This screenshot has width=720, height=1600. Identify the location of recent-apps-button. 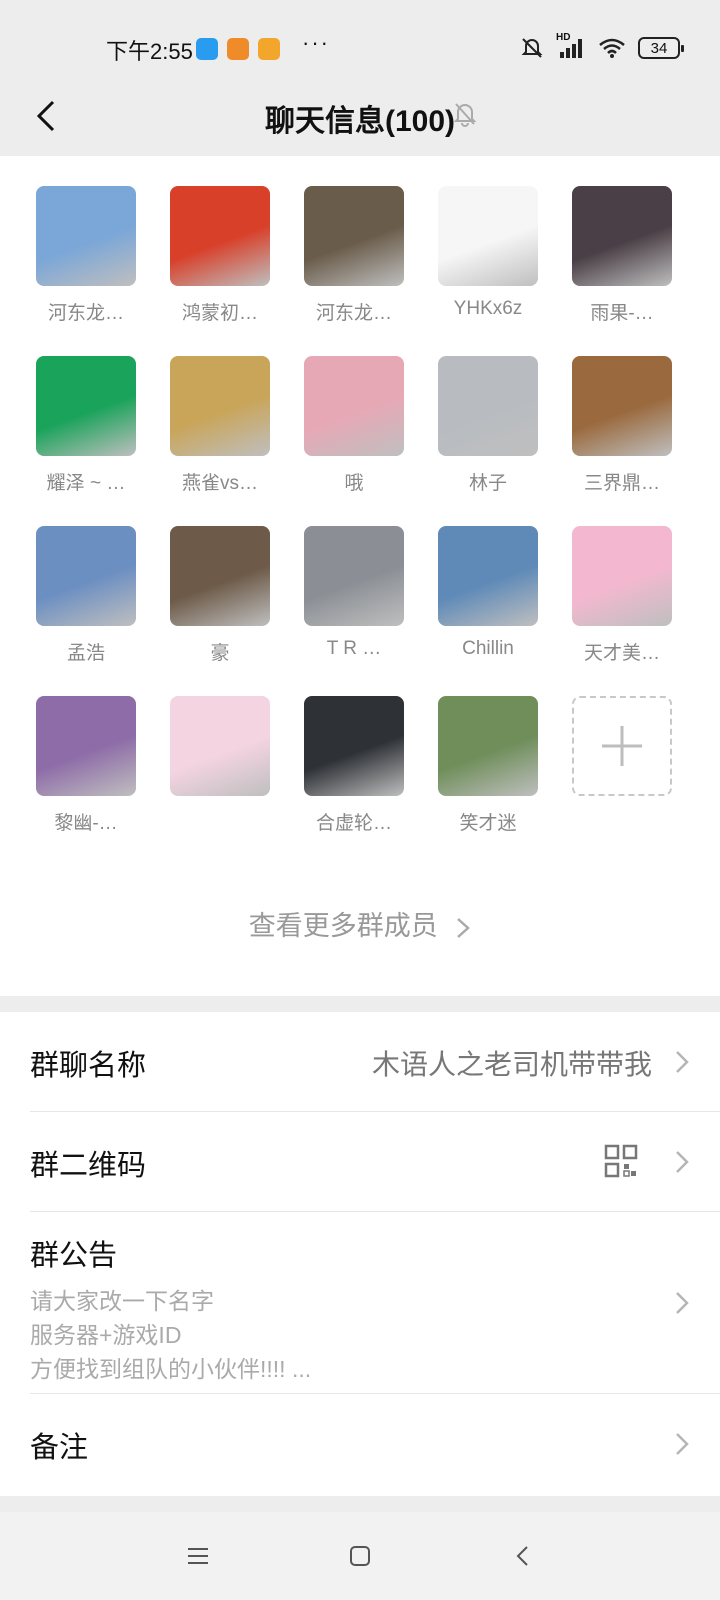
(198, 1556).